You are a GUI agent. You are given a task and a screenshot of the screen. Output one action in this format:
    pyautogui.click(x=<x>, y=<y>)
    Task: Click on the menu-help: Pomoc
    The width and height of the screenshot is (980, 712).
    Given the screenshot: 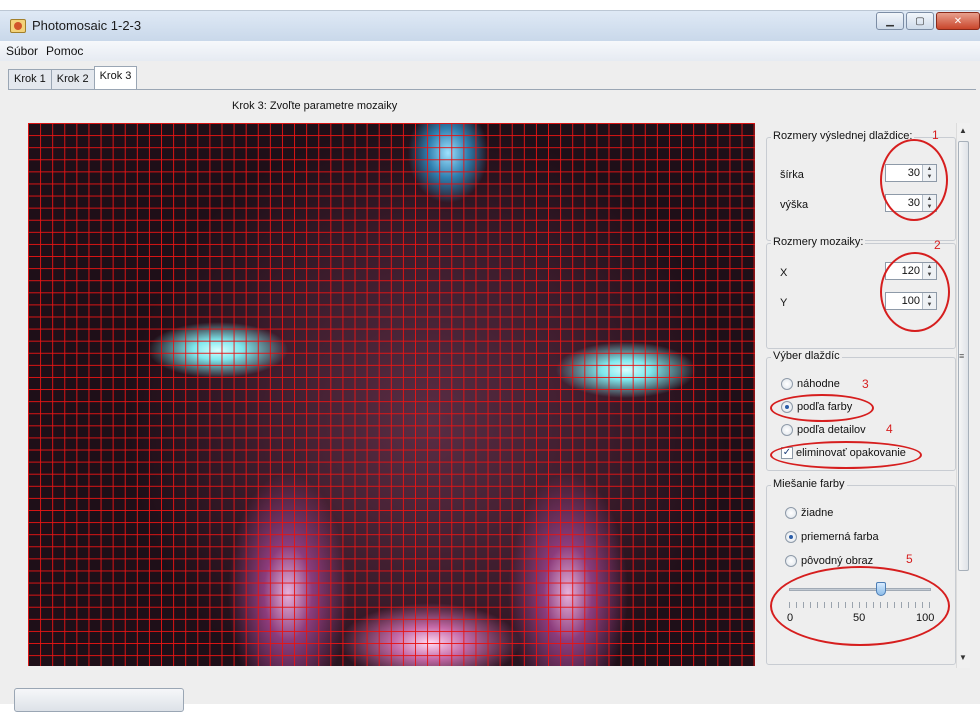 What is the action you would take?
    pyautogui.click(x=64, y=51)
    